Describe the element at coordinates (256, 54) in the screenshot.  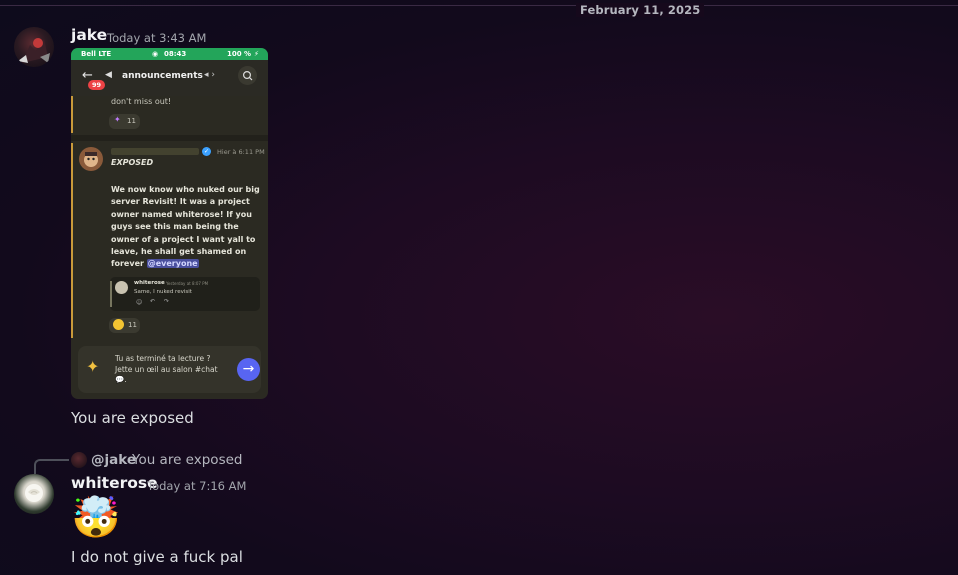
I see `battery-icon: ⚡` at that location.